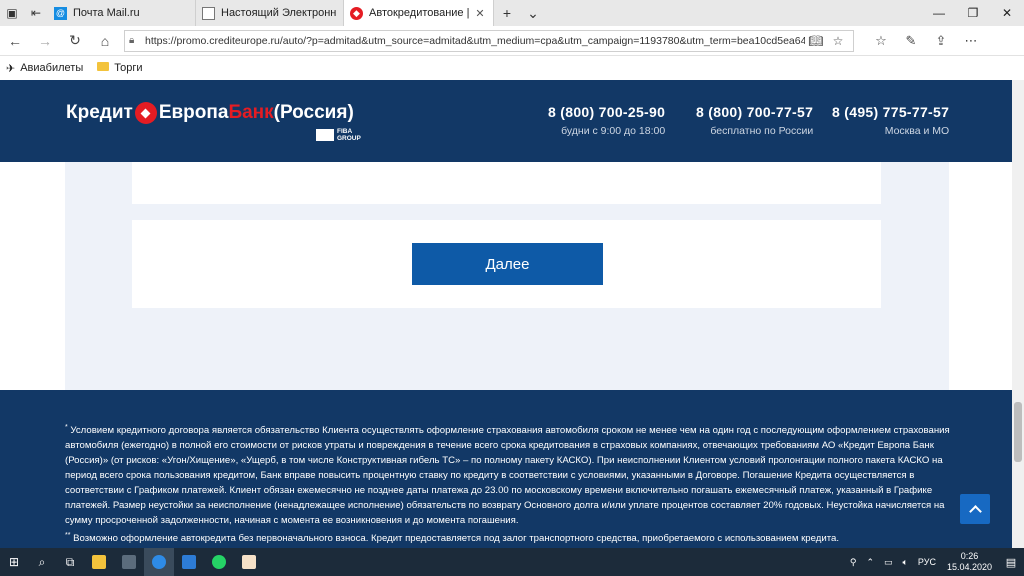  I want to click on page-scrollbar, so click(1018, 314).